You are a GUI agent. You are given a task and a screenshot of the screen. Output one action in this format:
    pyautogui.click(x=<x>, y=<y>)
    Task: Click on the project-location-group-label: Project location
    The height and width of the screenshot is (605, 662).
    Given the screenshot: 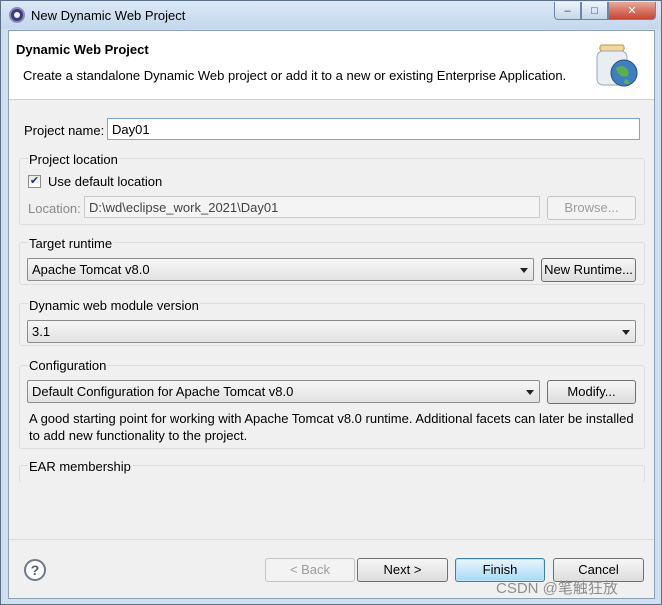 What is the action you would take?
    pyautogui.click(x=73, y=159)
    